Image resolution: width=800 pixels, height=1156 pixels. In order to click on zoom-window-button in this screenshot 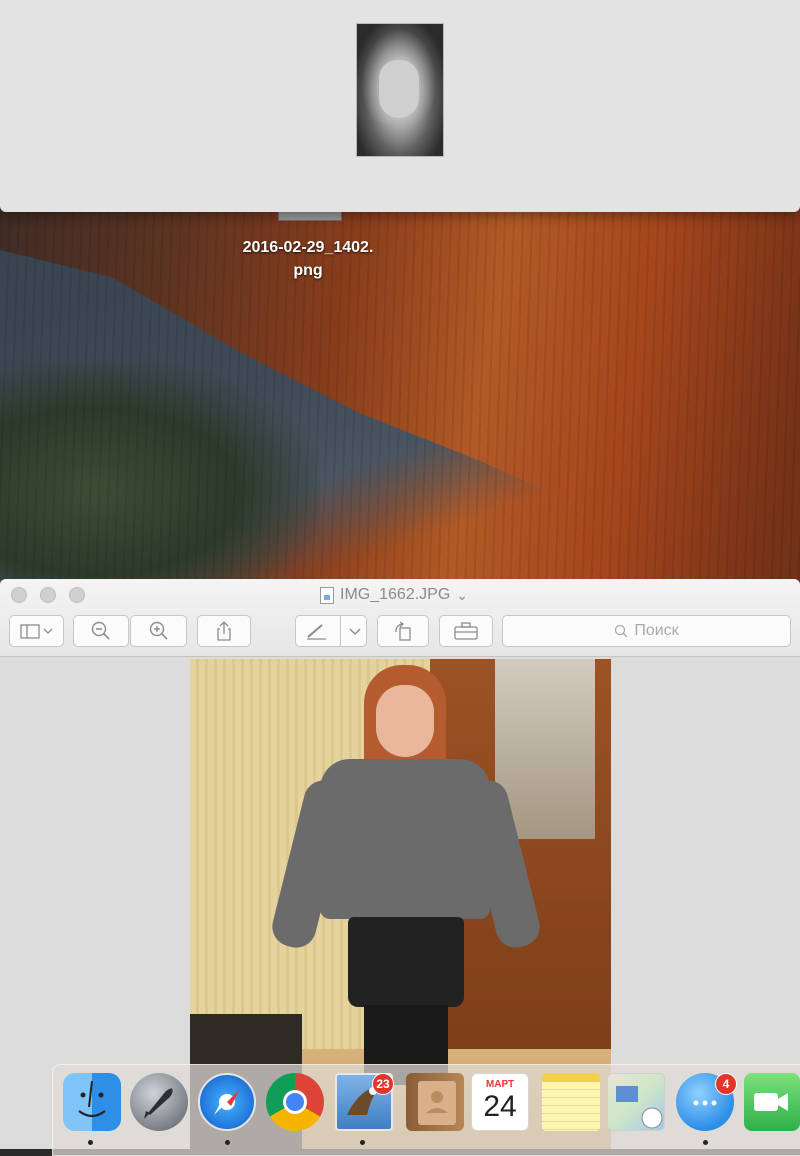, I will do `click(77, 595)`.